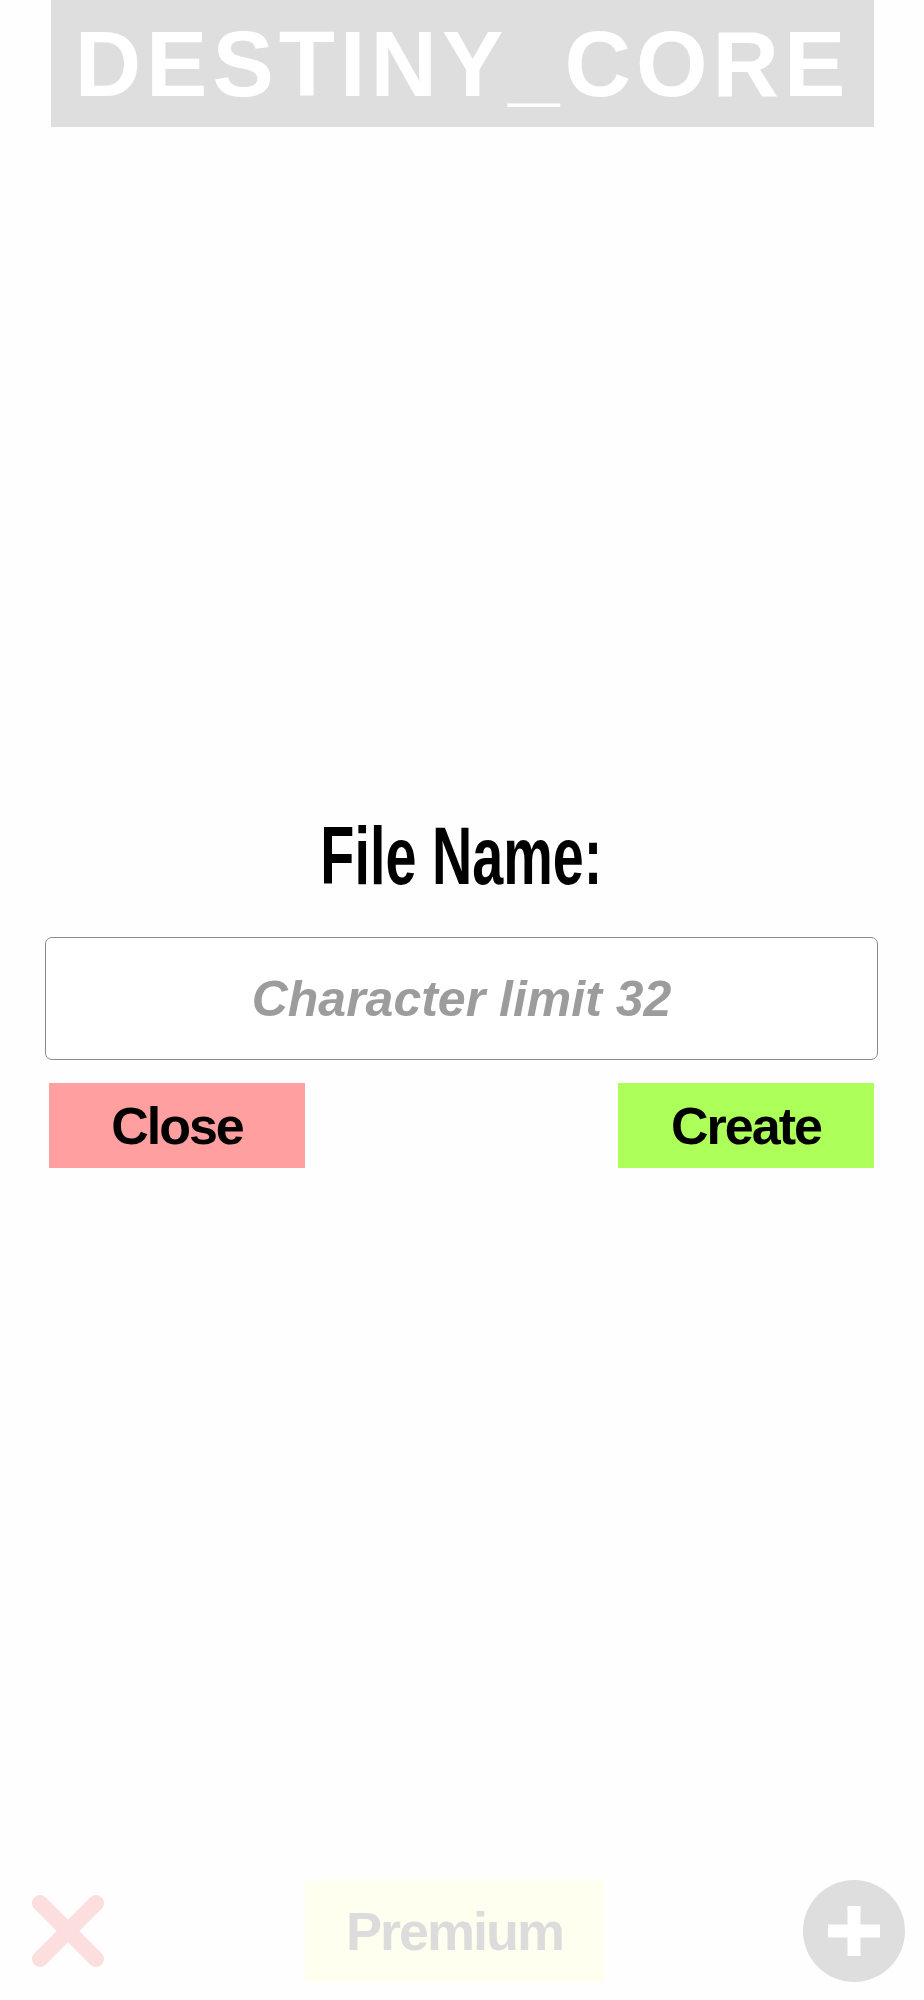 This screenshot has width=924, height=2000. What do you see at coordinates (177, 1125) in the screenshot?
I see `close-button: Close` at bounding box center [177, 1125].